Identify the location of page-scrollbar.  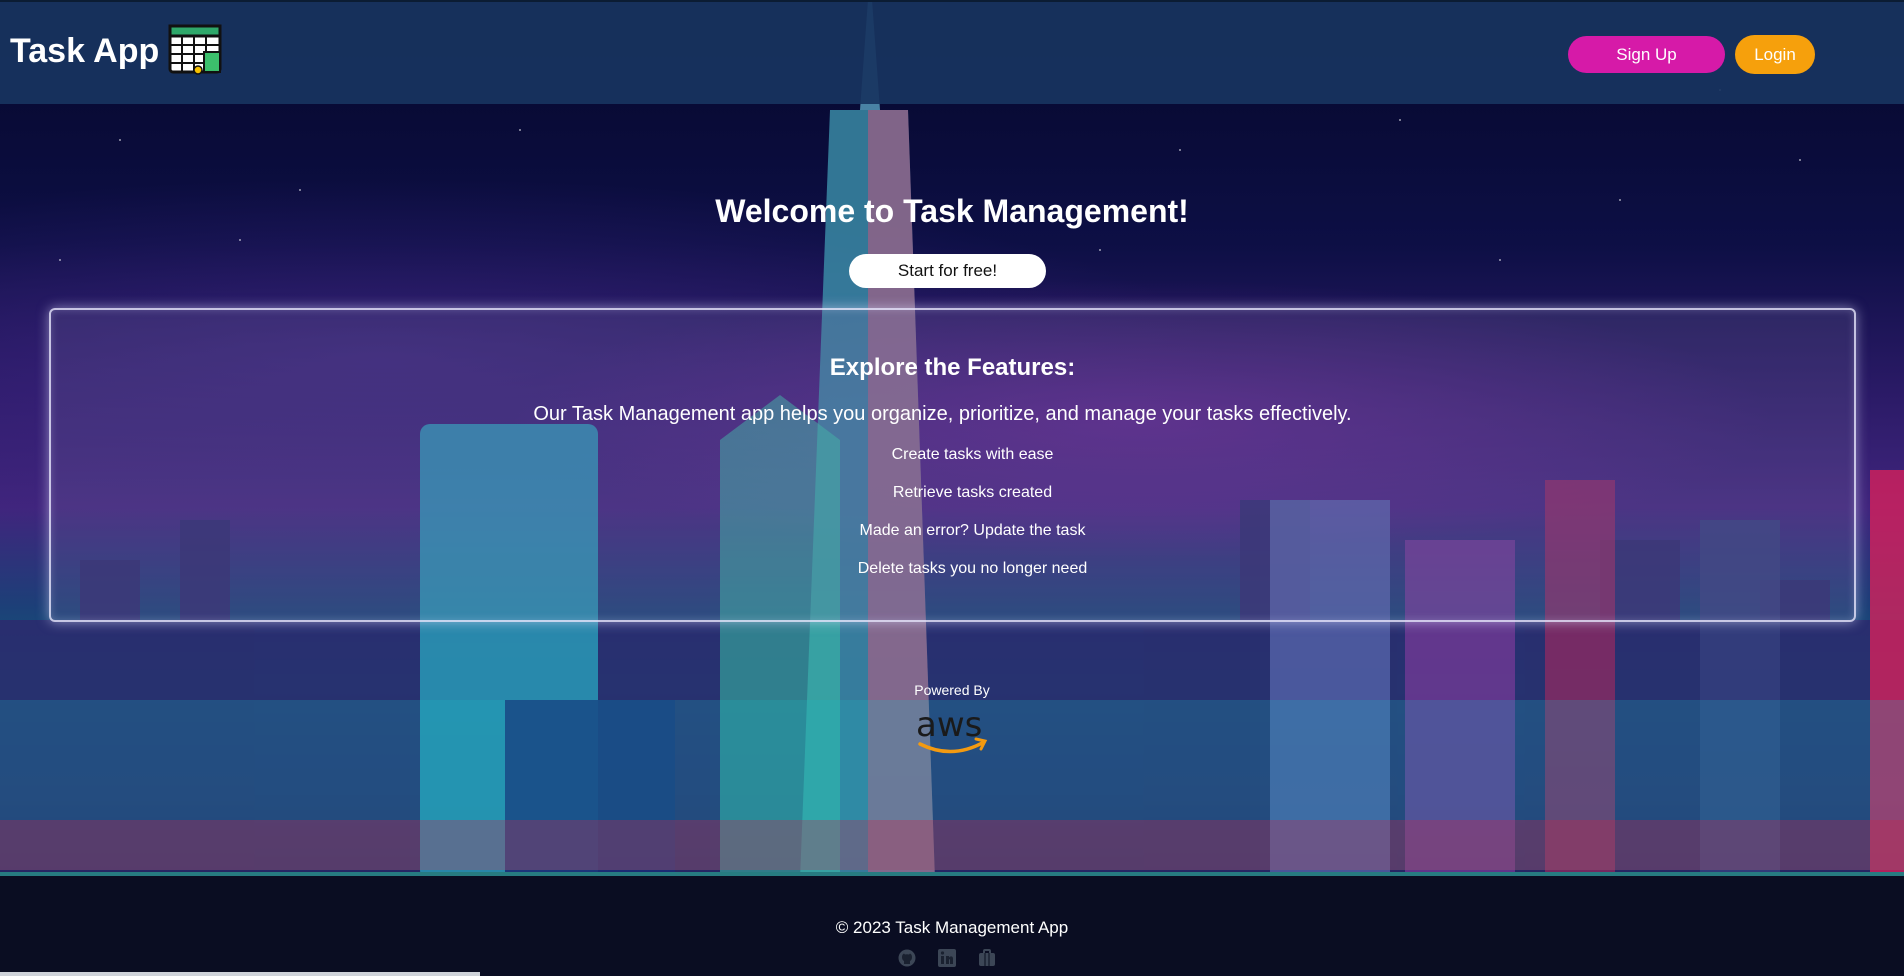
(240, 974).